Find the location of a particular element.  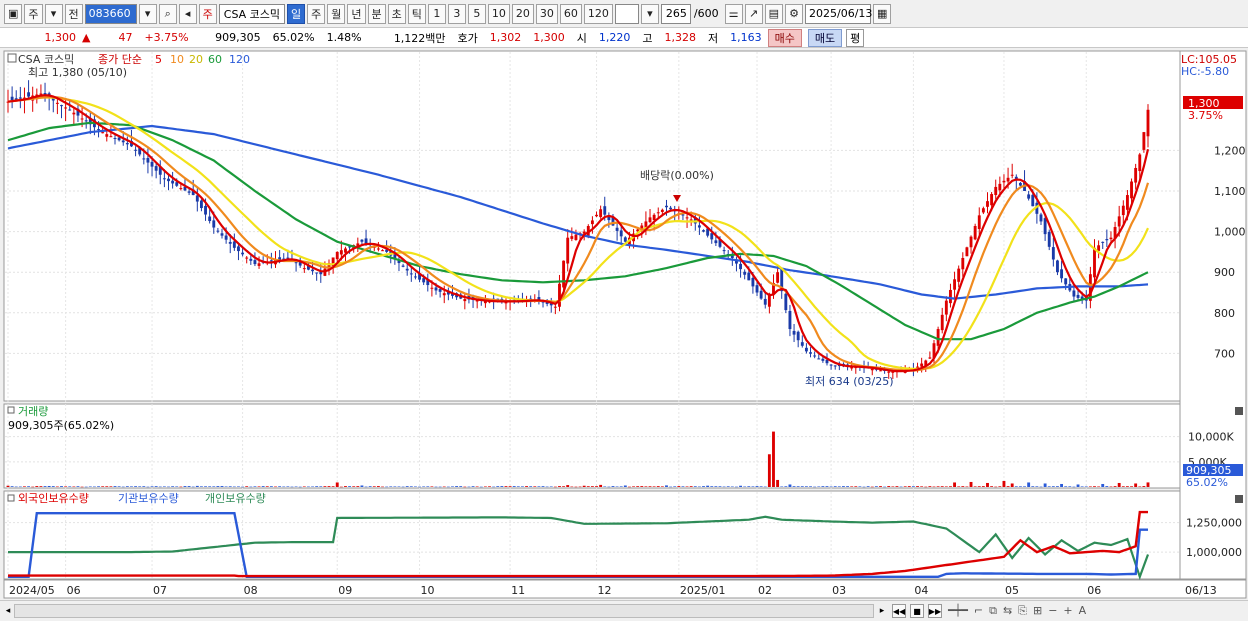

crosshair-icon: ⌐ is located at coordinates (978, 611).